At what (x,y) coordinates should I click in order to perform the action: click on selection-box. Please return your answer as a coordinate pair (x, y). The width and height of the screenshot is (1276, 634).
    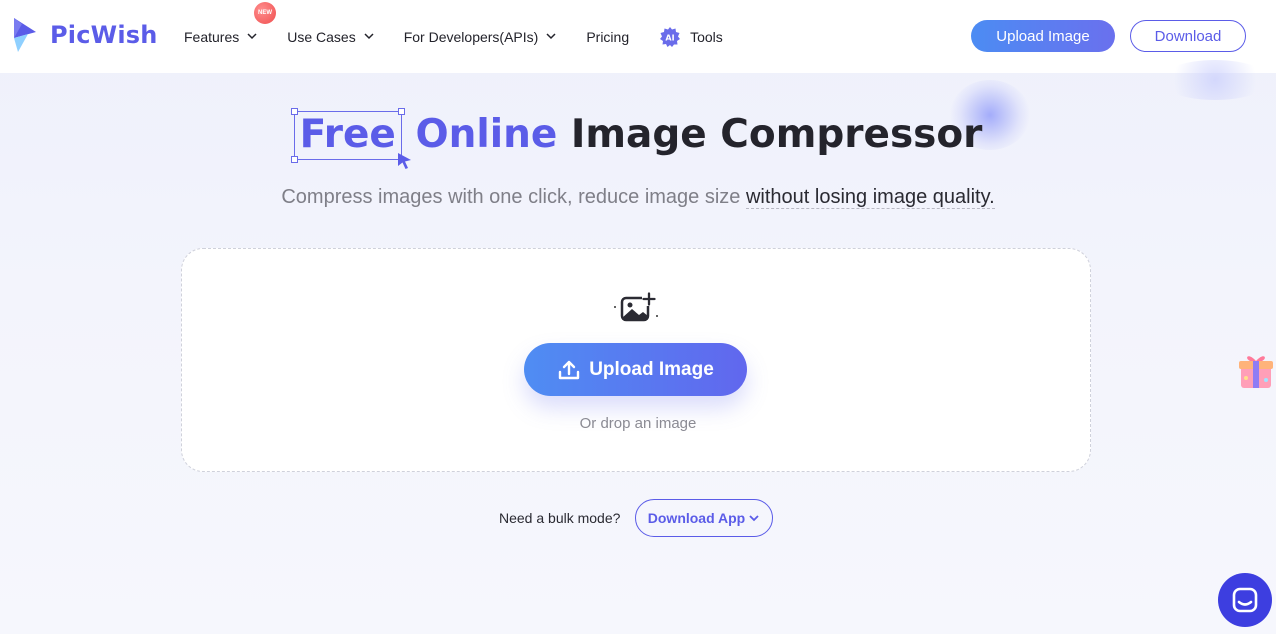
    Looking at the image, I should click on (347, 135).